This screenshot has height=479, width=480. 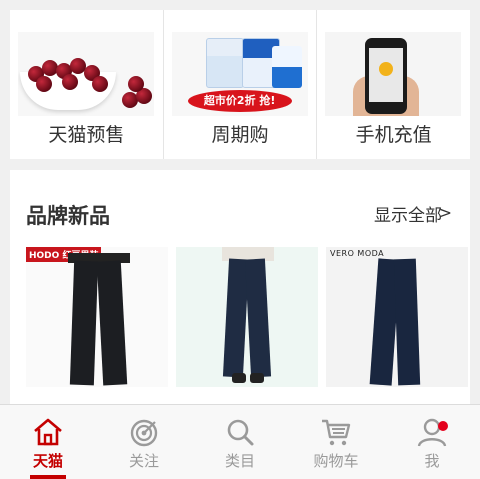 What do you see at coordinates (445, 212) in the screenshot?
I see `chevron-right-icon: >` at bounding box center [445, 212].